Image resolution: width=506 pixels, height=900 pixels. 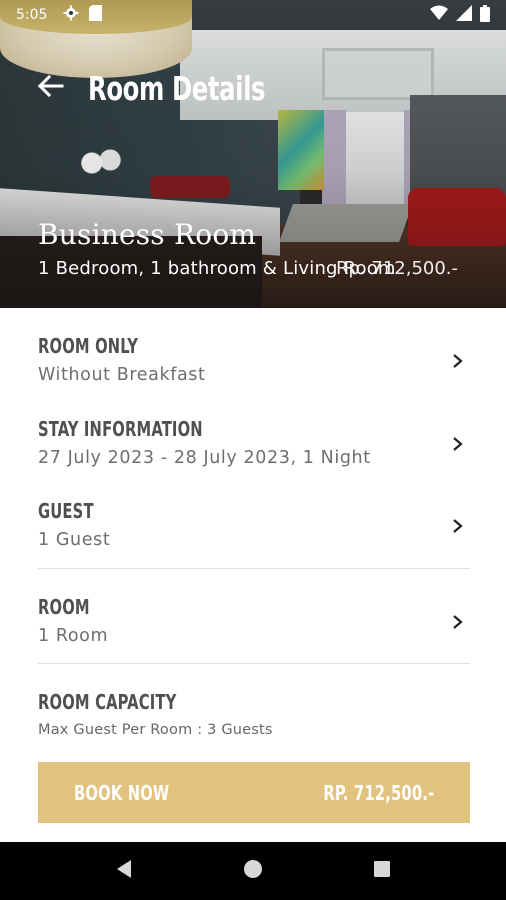 I want to click on nav-home-button, so click(x=253, y=871).